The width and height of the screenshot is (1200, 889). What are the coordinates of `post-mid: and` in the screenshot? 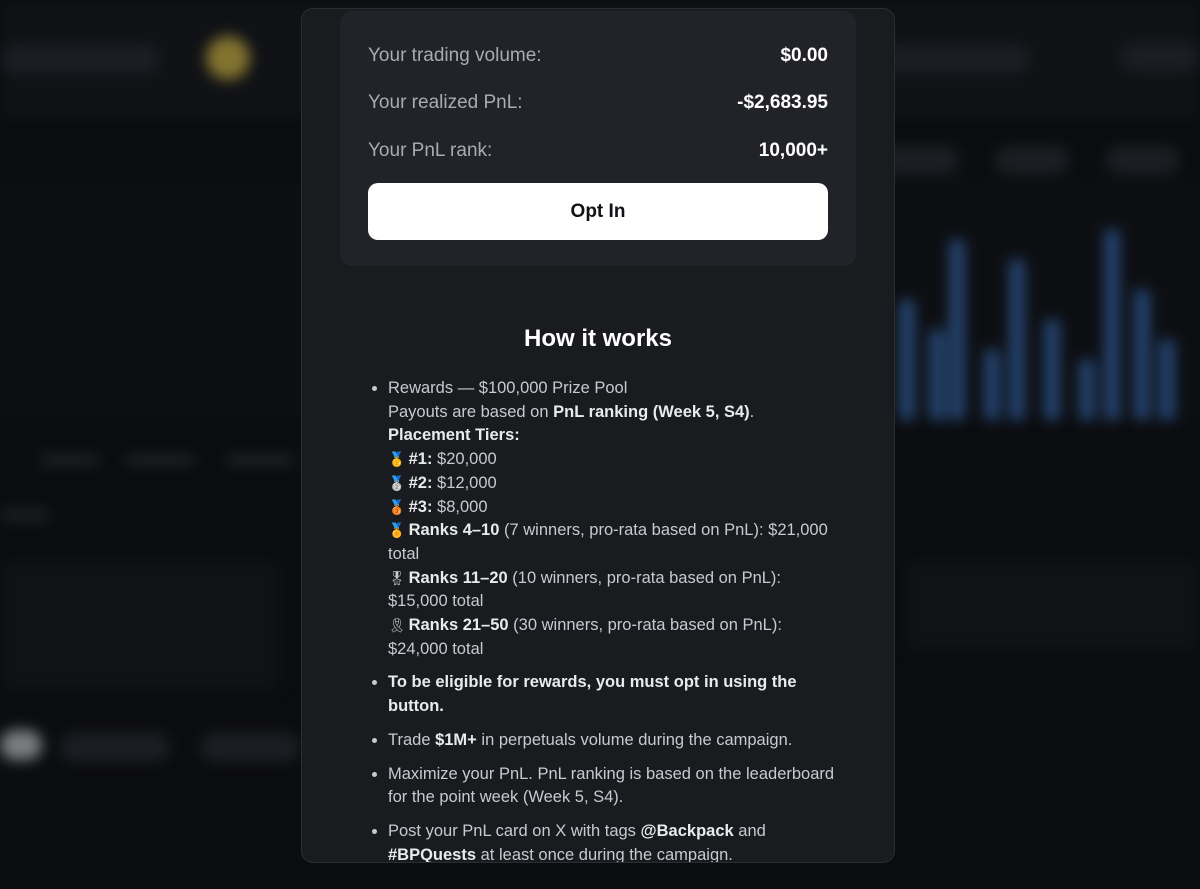 It's located at (749, 830).